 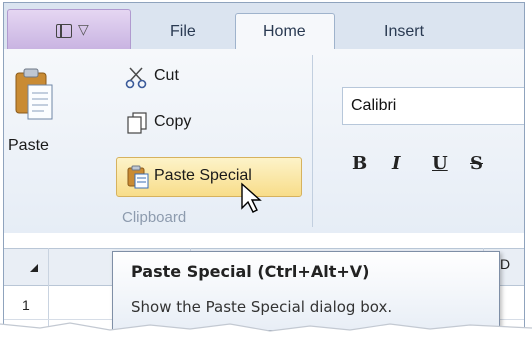 What do you see at coordinates (359, 163) in the screenshot?
I see `bold-button: B` at bounding box center [359, 163].